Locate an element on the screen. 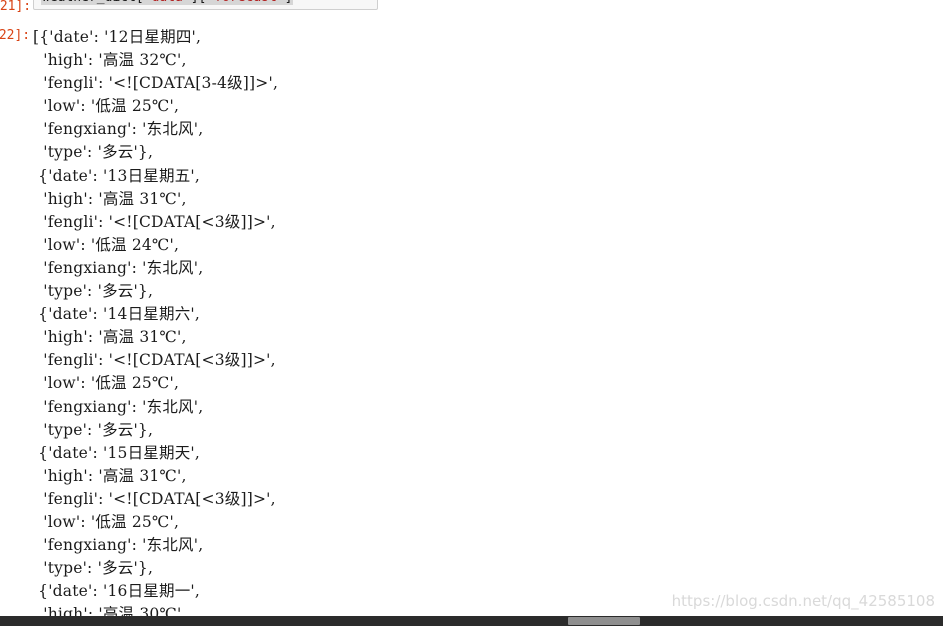  output-line: {'date': '14日星期六', is located at coordinates (116, 314).